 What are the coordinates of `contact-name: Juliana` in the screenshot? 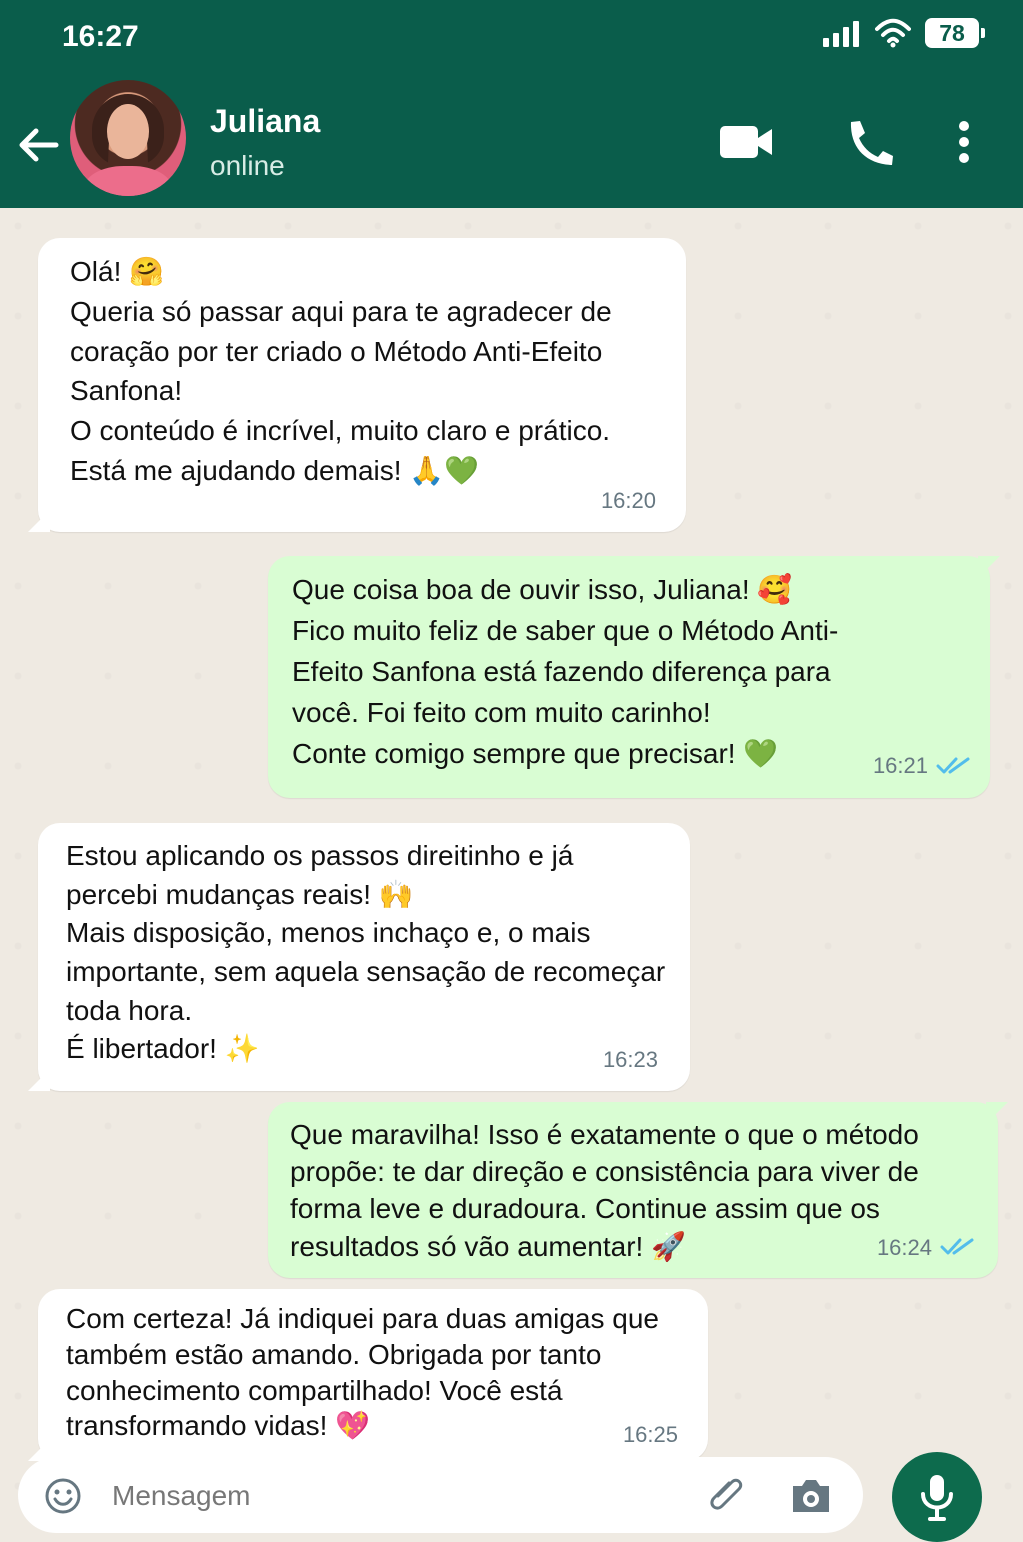 It's located at (265, 121).